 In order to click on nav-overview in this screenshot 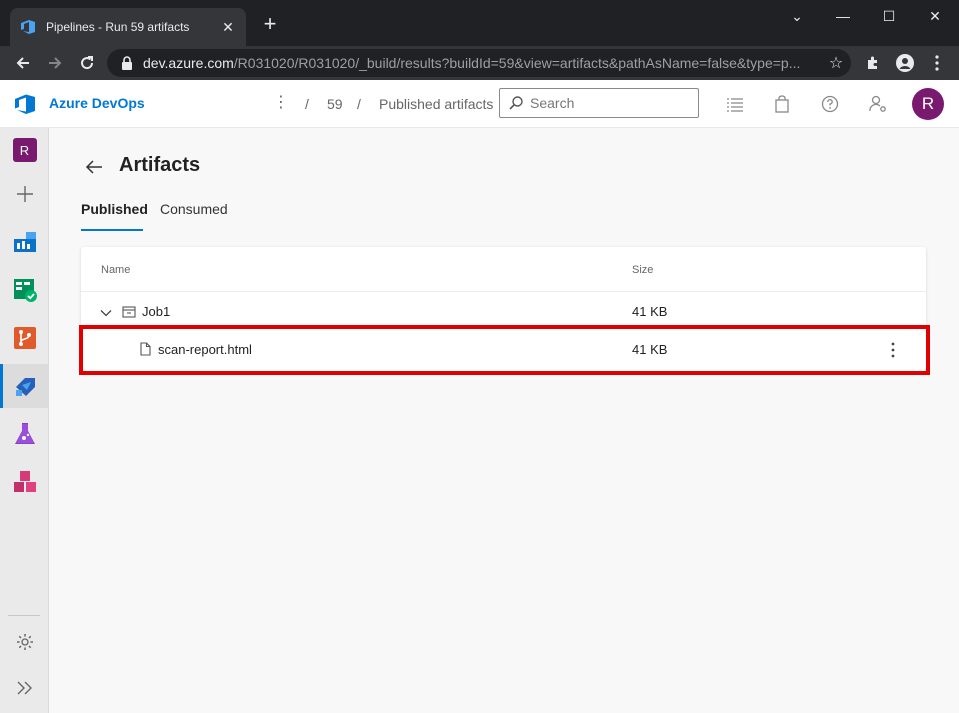, I will do `click(24, 242)`.